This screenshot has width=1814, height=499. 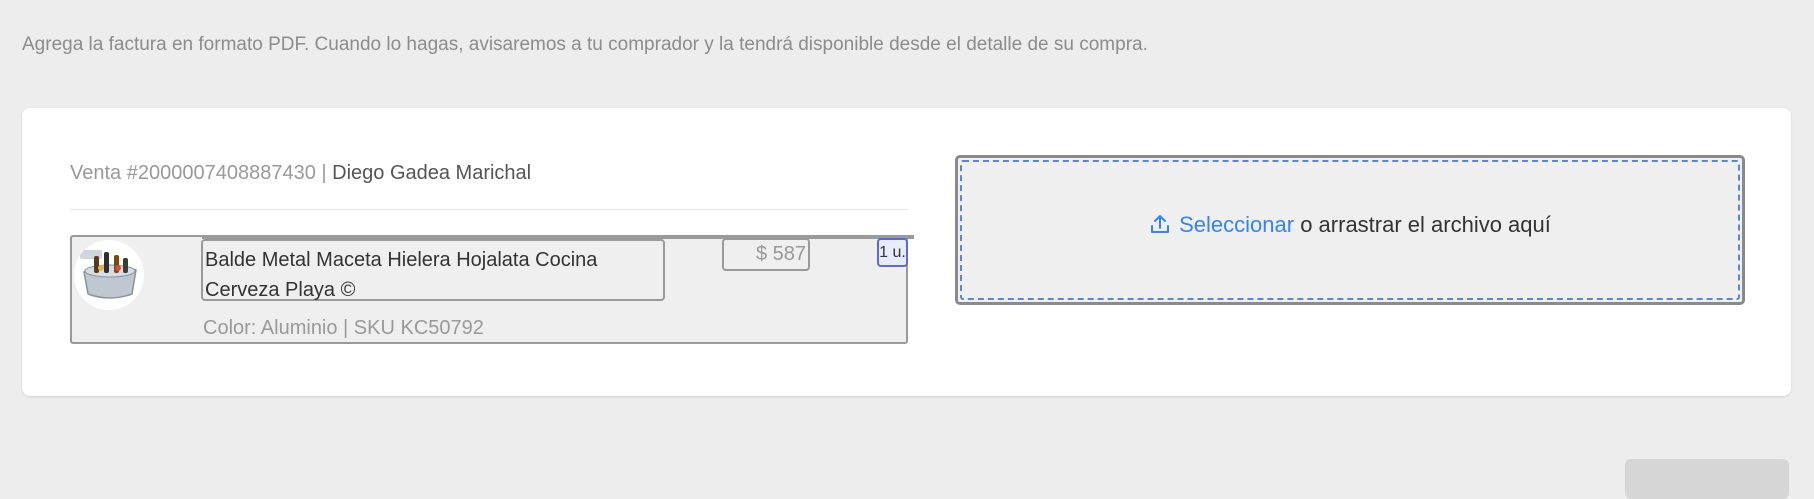 I want to click on upload-icon, so click(x=1160, y=227).